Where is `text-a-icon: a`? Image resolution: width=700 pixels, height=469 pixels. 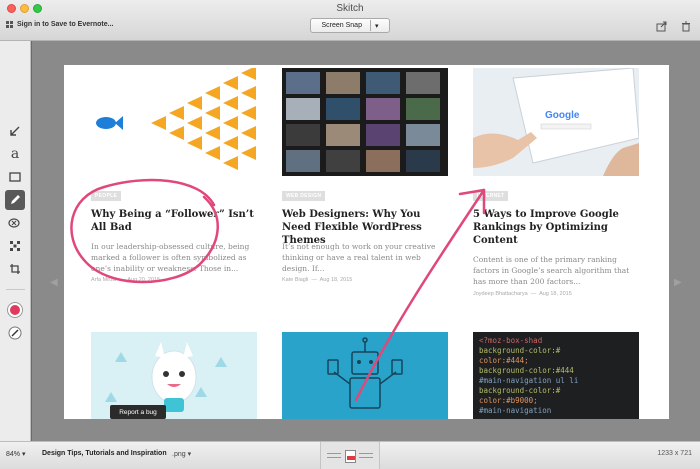
text-a-icon: a is located at coordinates (15, 154).